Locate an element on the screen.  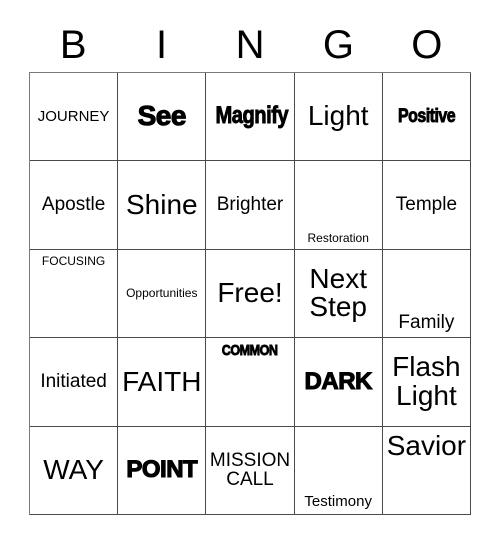
bingo-cell-label: Initiated is located at coordinates (73, 382).